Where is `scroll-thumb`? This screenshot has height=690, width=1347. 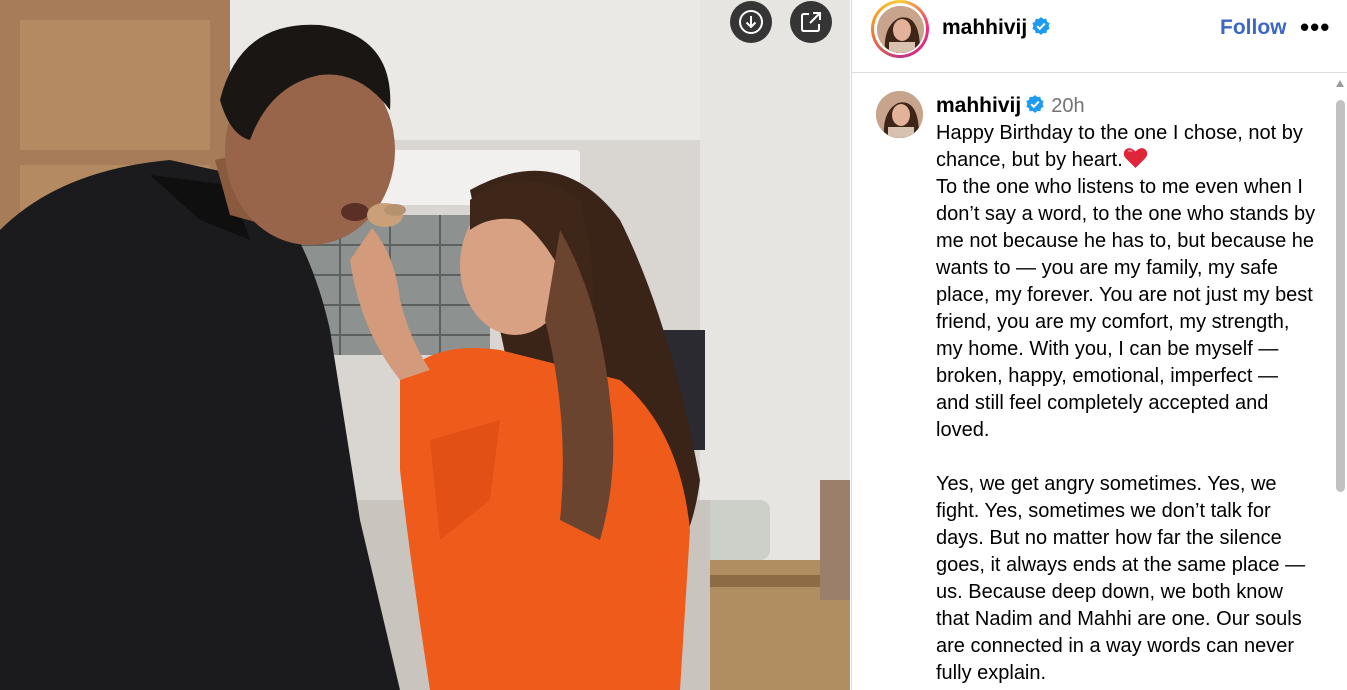 scroll-thumb is located at coordinates (1340, 296).